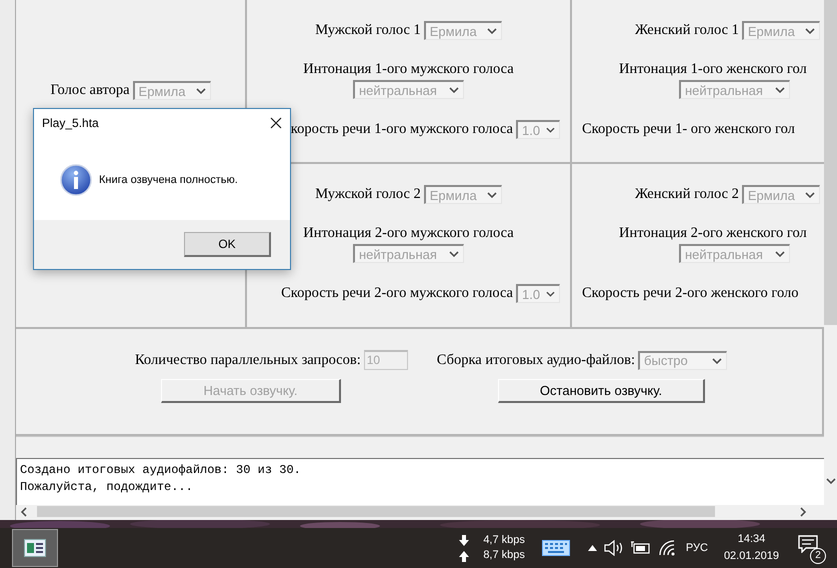 This screenshot has height=568, width=837. What do you see at coordinates (687, 194) in the screenshot?
I see `voice-label: Женский голос 2` at bounding box center [687, 194].